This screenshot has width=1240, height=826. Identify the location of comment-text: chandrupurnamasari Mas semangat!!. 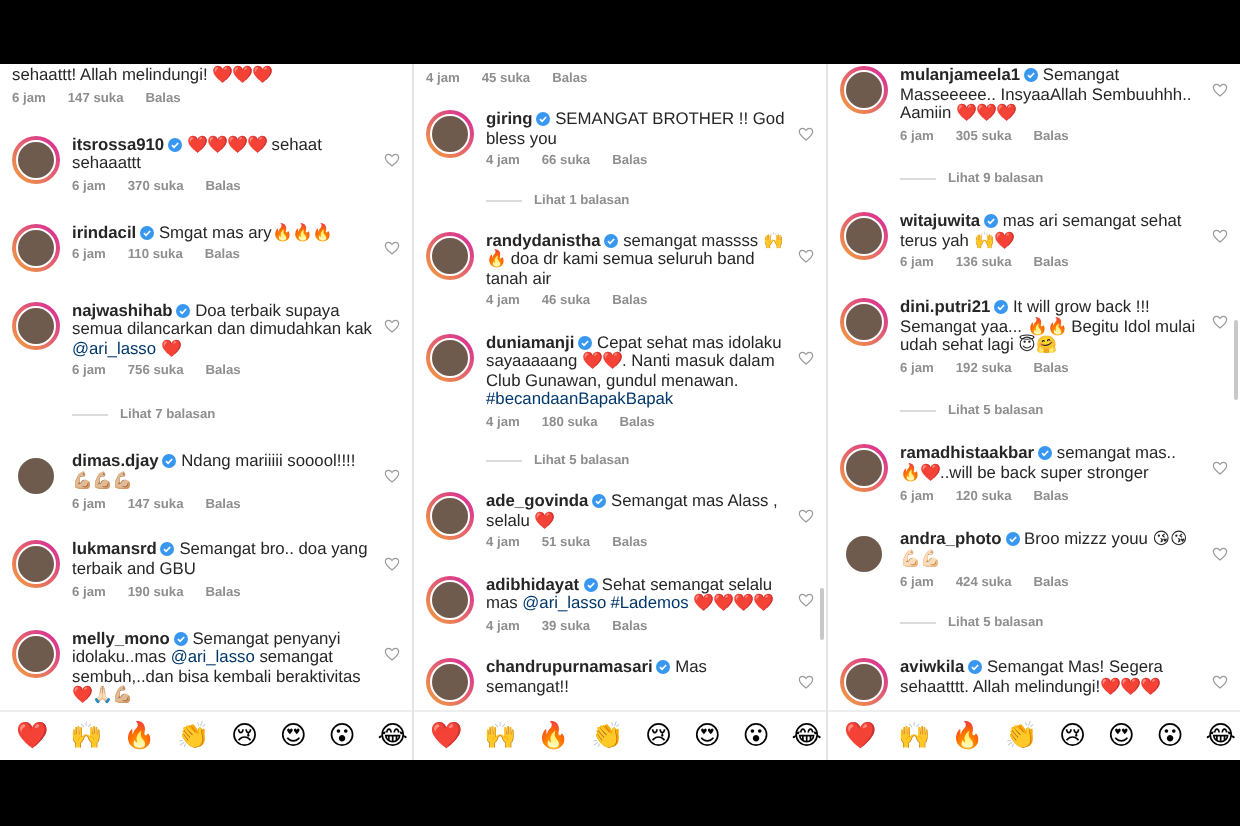
(597, 677).